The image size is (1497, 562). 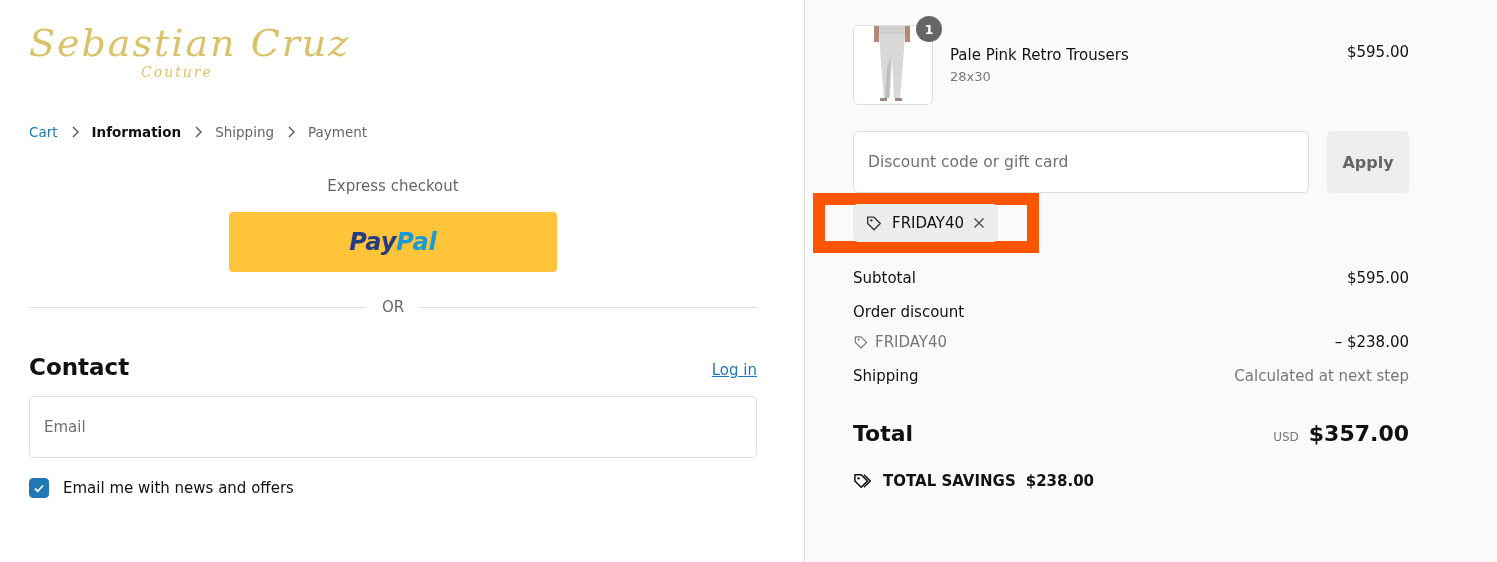 What do you see at coordinates (178, 488) in the screenshot?
I see `newsletter-label: Email me with news and offers` at bounding box center [178, 488].